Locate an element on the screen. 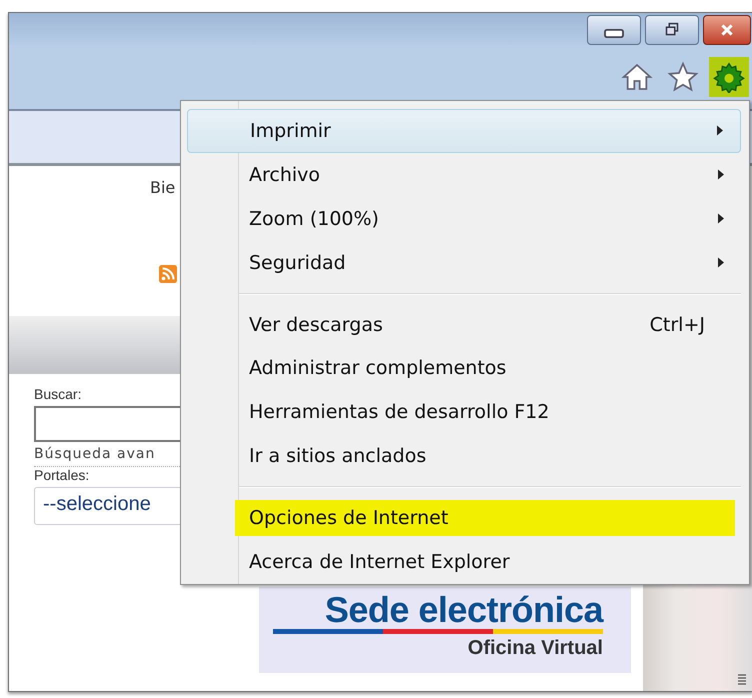  grip-icon is located at coordinates (742, 679).